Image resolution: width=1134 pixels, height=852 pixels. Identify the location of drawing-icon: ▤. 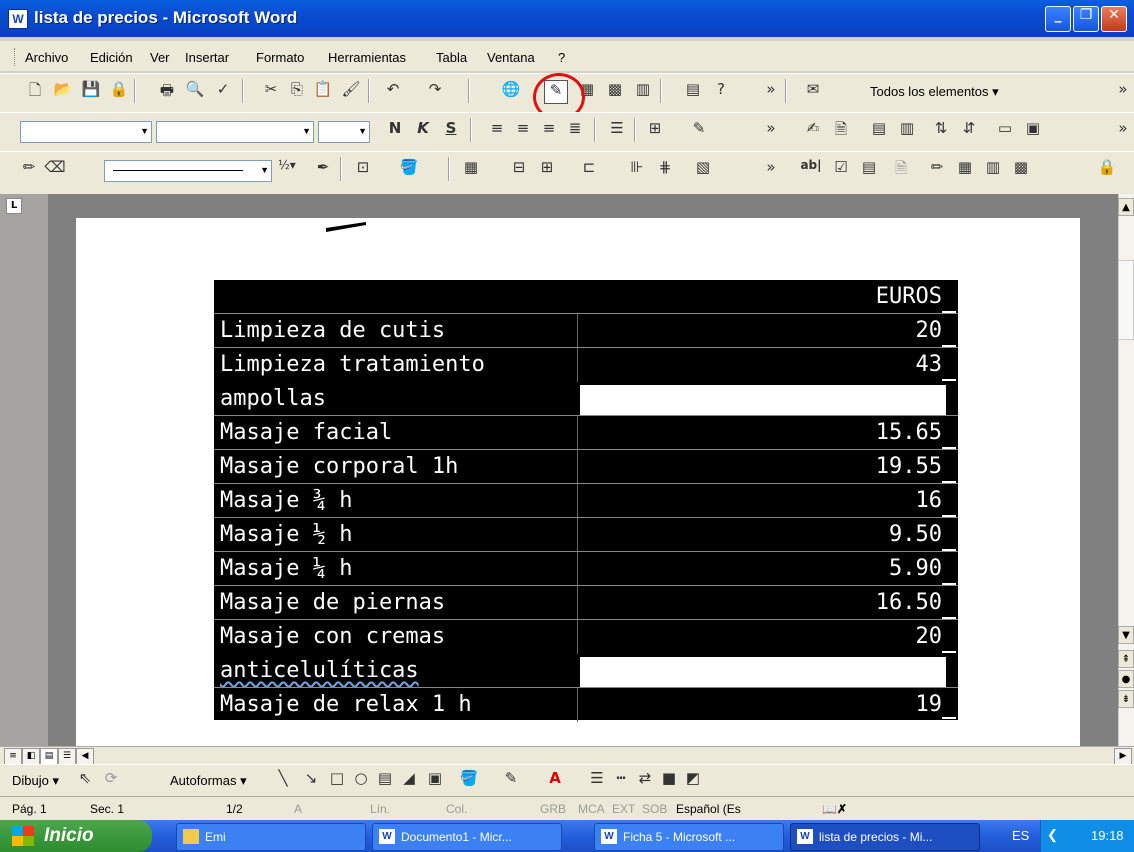
(693, 91).